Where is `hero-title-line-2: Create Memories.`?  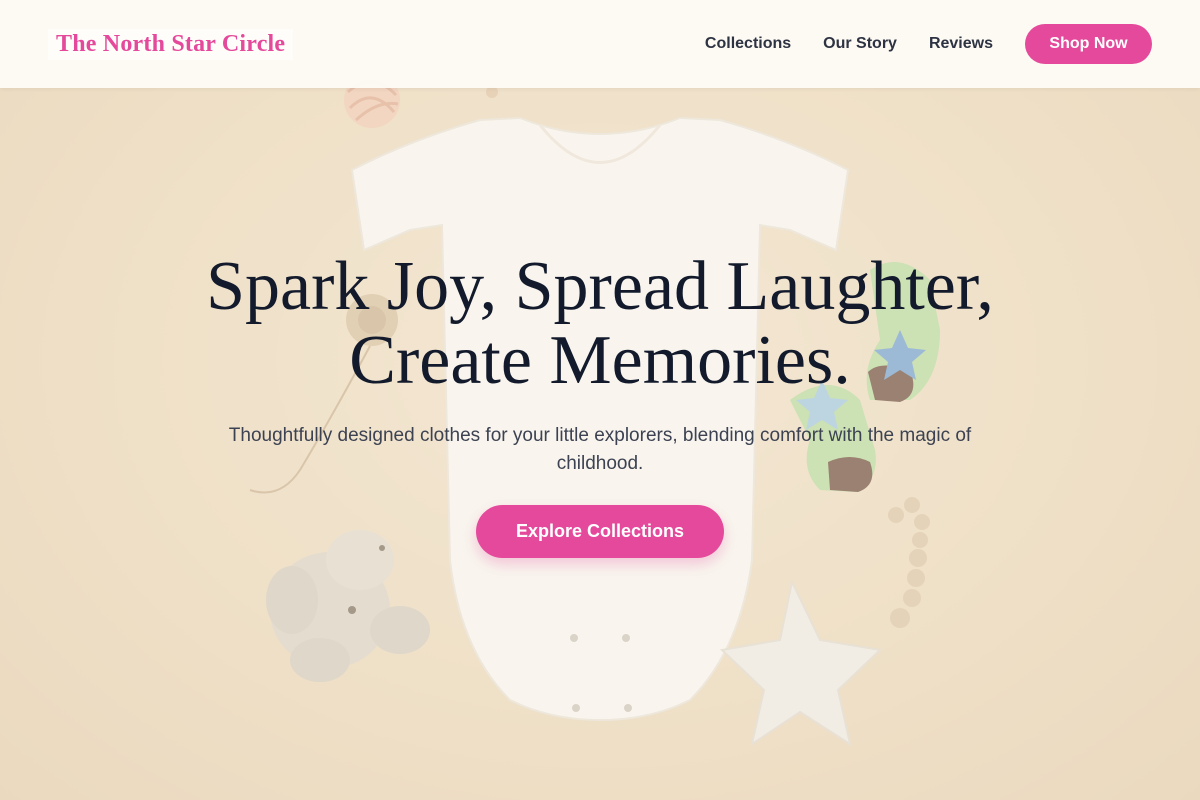 hero-title-line-2: Create Memories. is located at coordinates (600, 360).